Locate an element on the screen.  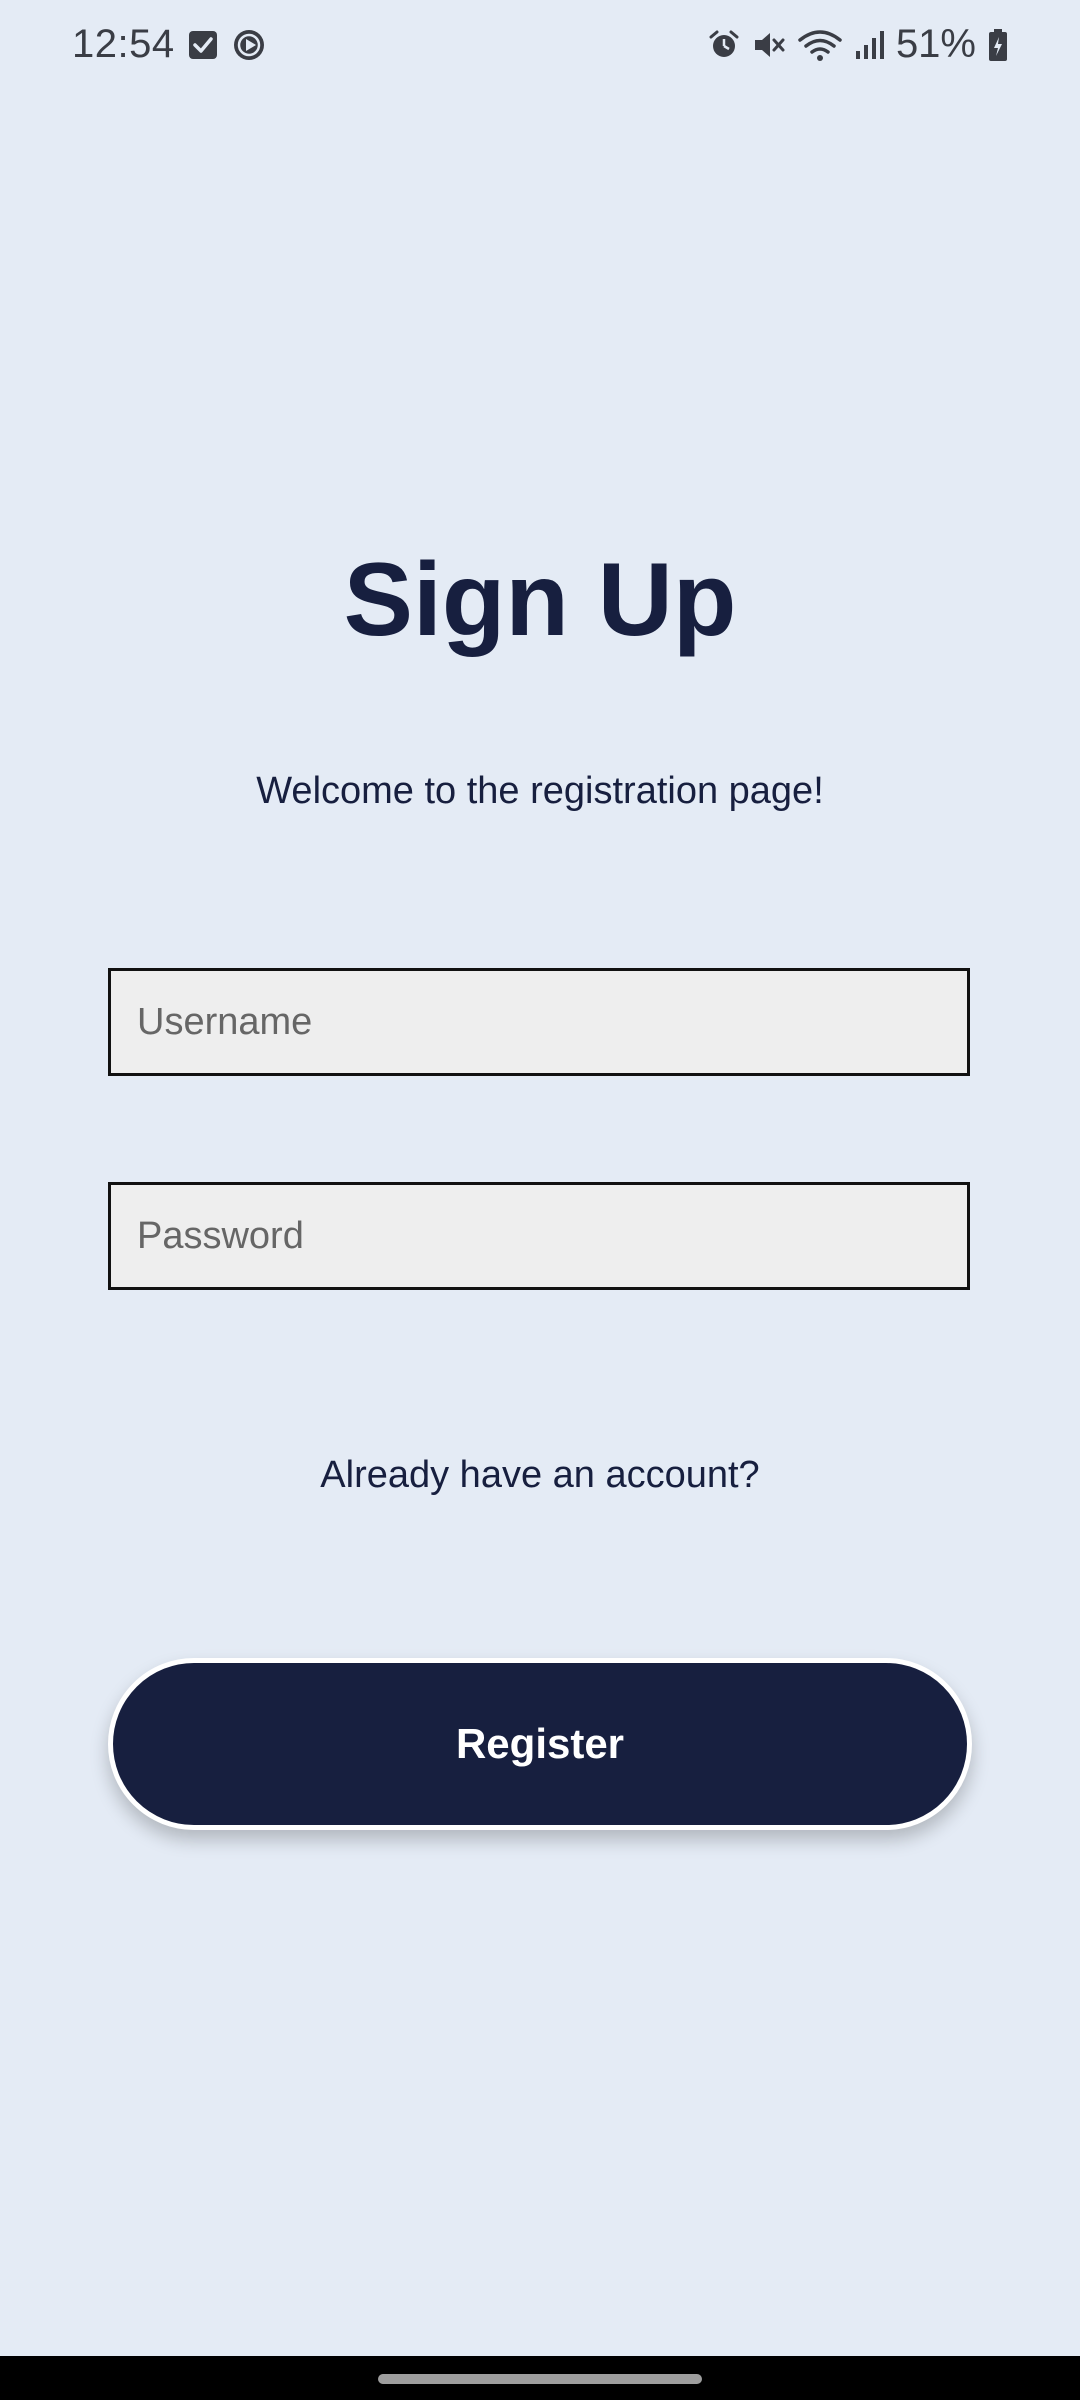
welcome-text: Welcome to the registration page! is located at coordinates (540, 791).